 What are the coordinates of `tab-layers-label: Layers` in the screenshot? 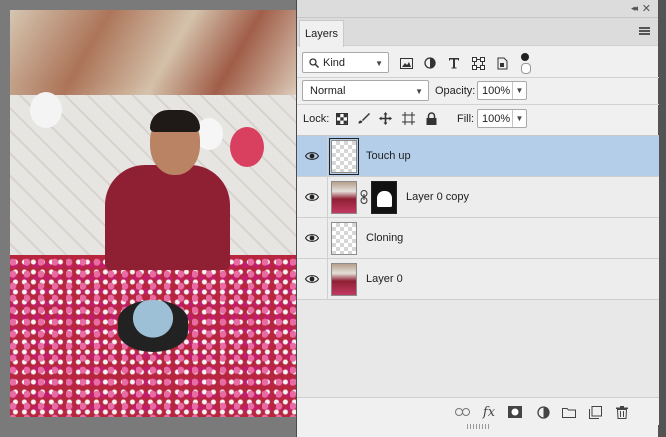 It's located at (321, 34).